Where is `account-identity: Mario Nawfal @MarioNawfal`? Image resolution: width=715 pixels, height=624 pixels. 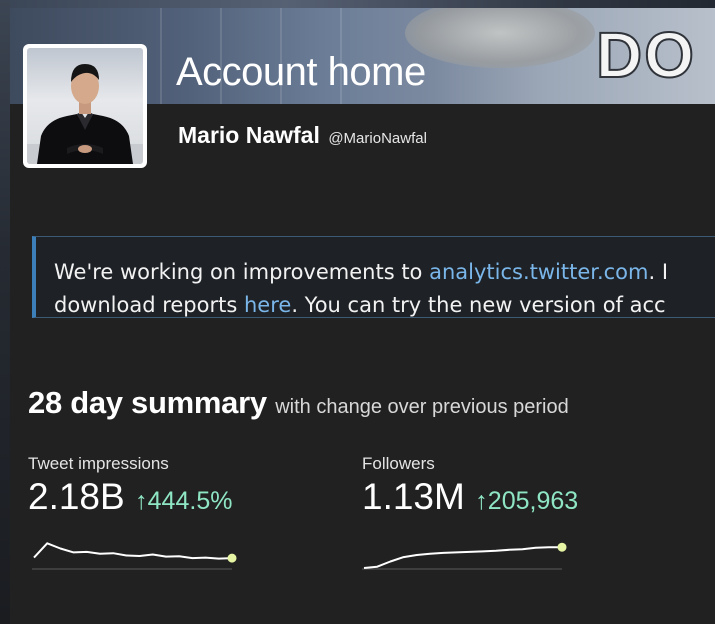 account-identity: Mario Nawfal @MarioNawfal is located at coordinates (302, 135).